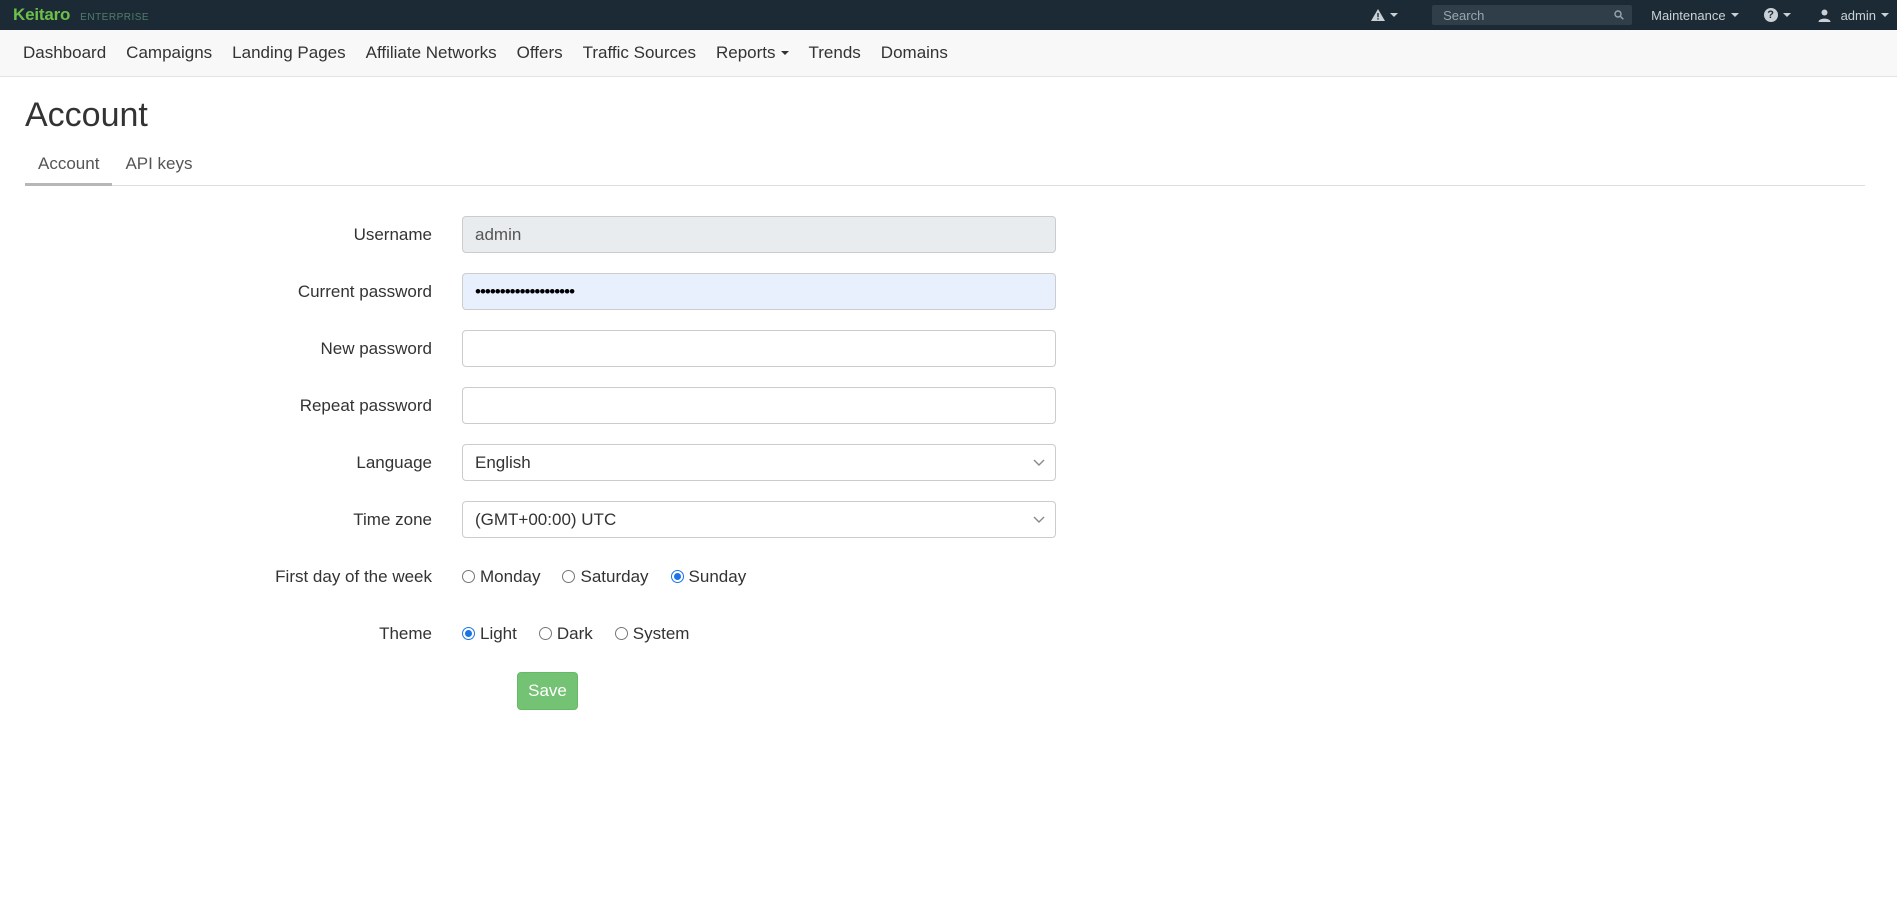  I want to click on search-box, so click(1532, 15).